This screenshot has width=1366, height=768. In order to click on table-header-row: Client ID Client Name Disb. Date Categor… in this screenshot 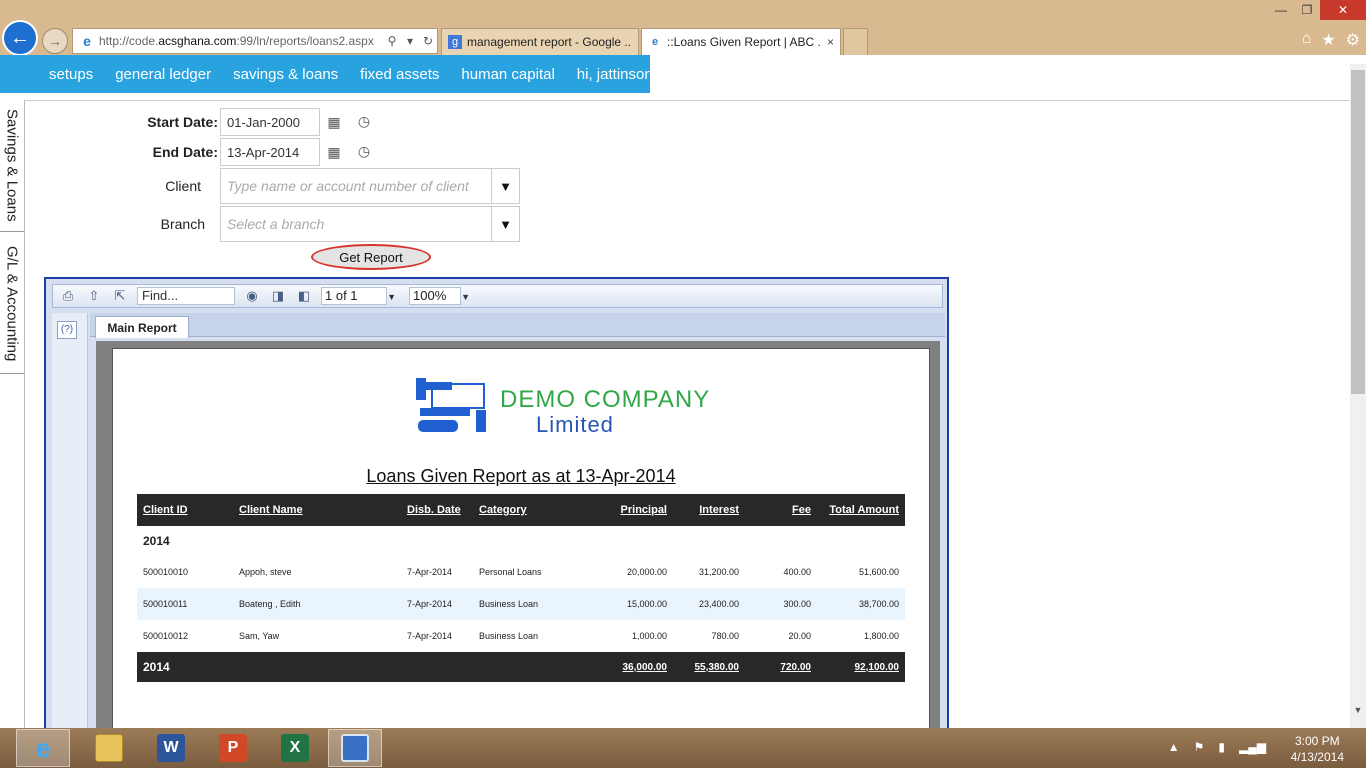, I will do `click(521, 510)`.